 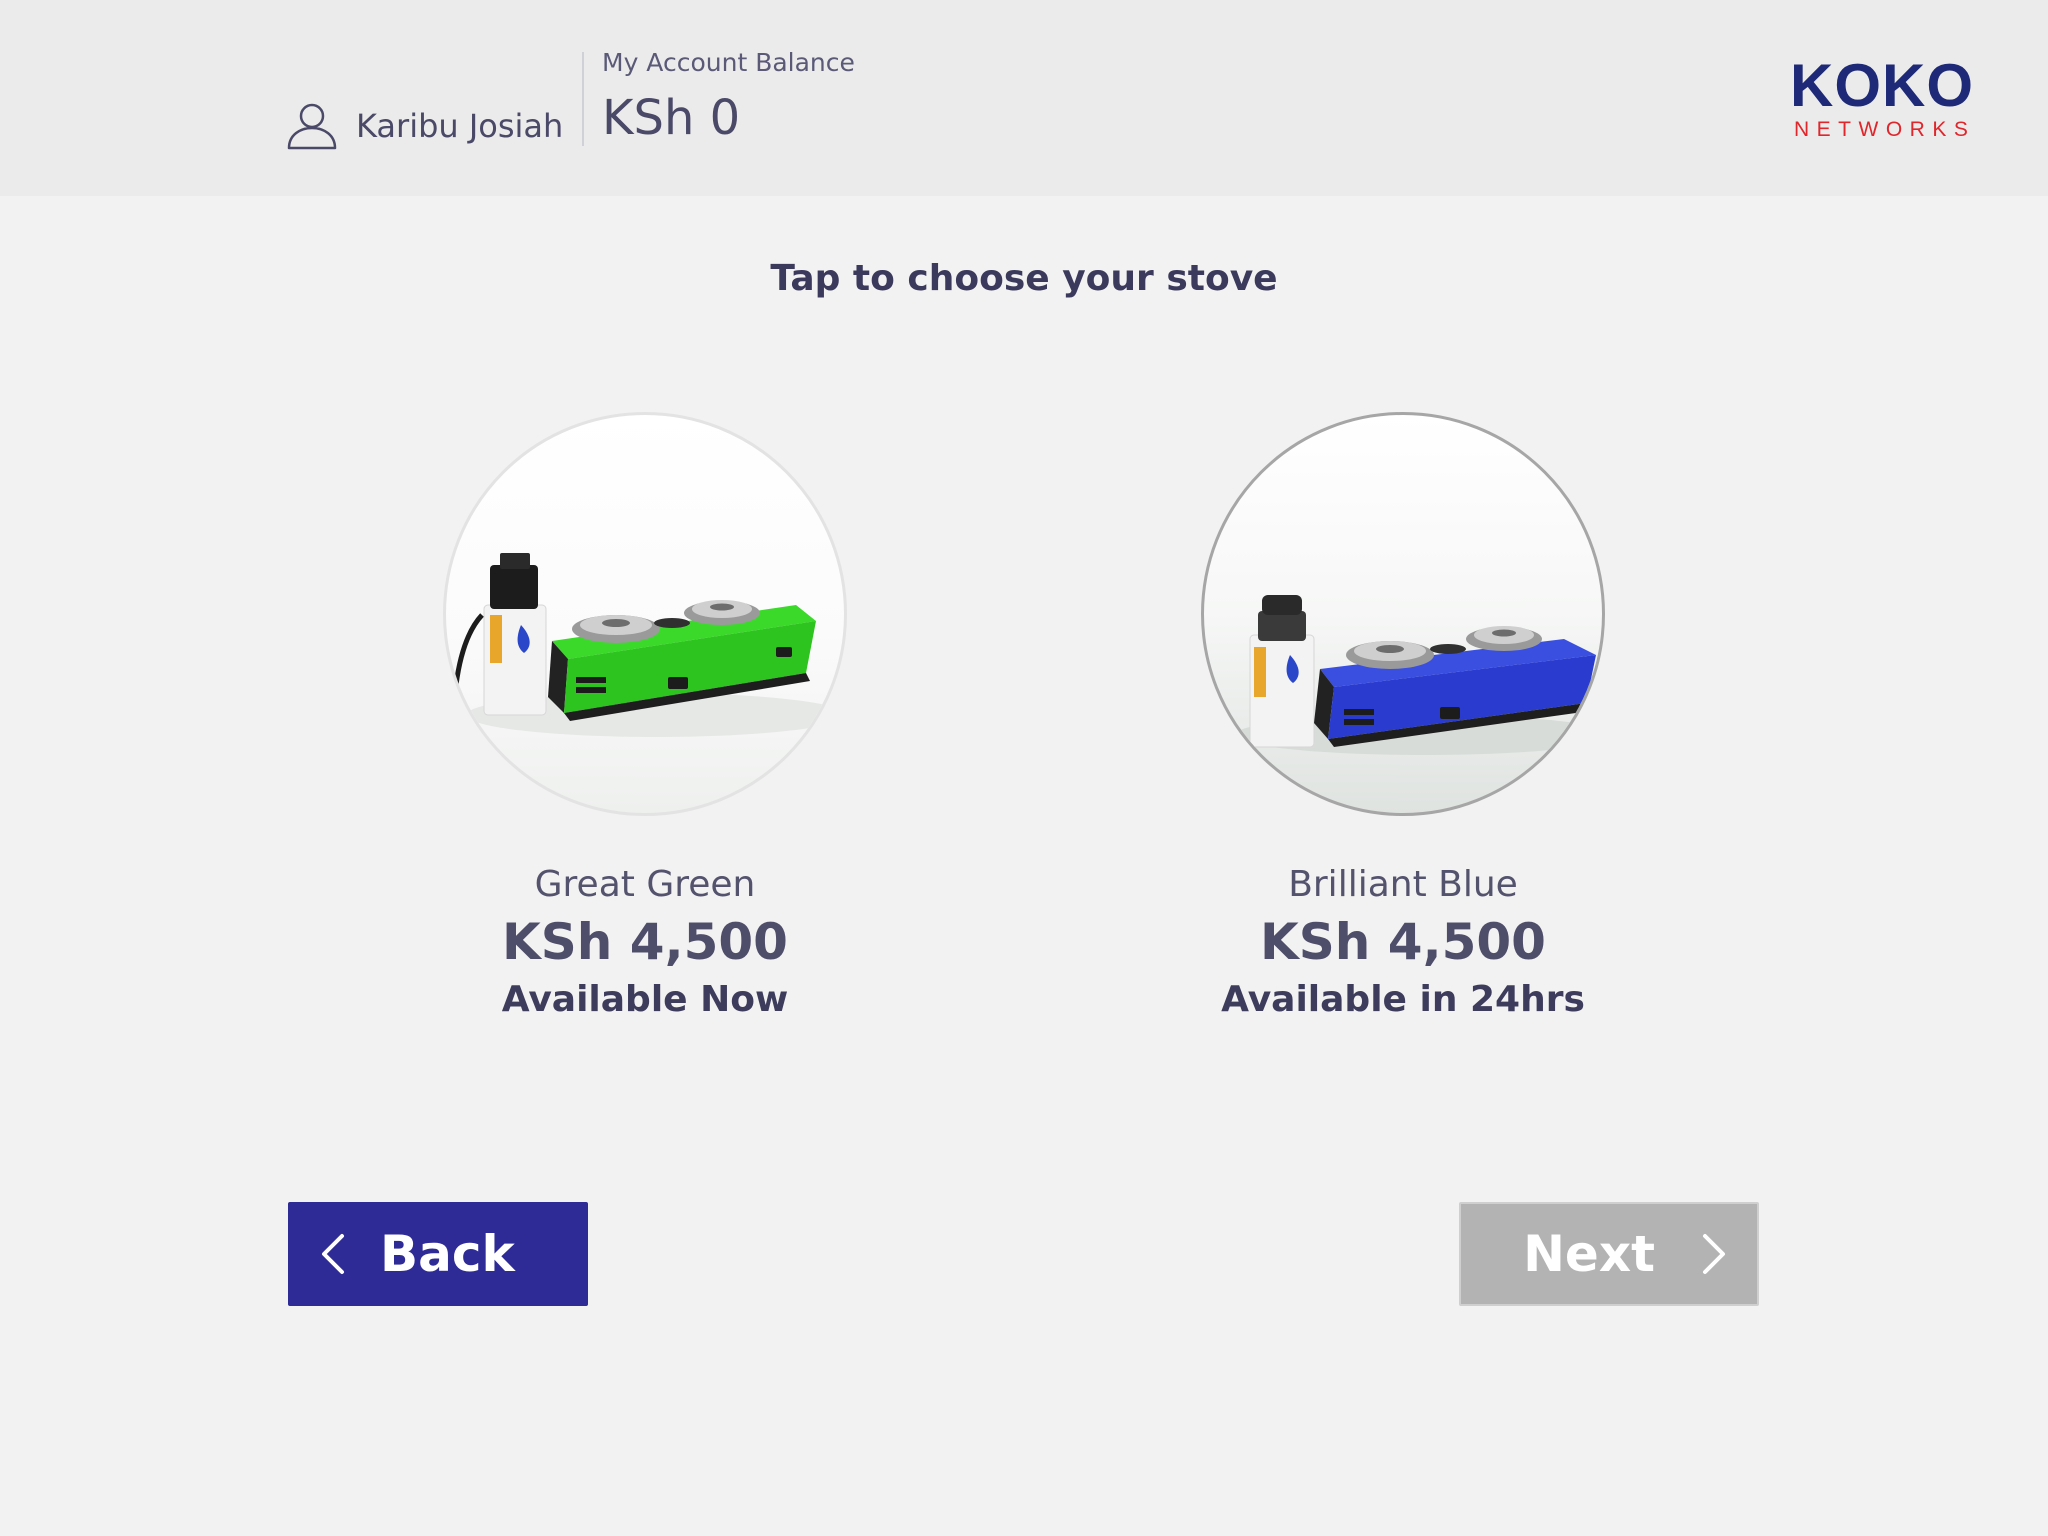 I want to click on user-info: Karibu Josiah, so click(x=424, y=126).